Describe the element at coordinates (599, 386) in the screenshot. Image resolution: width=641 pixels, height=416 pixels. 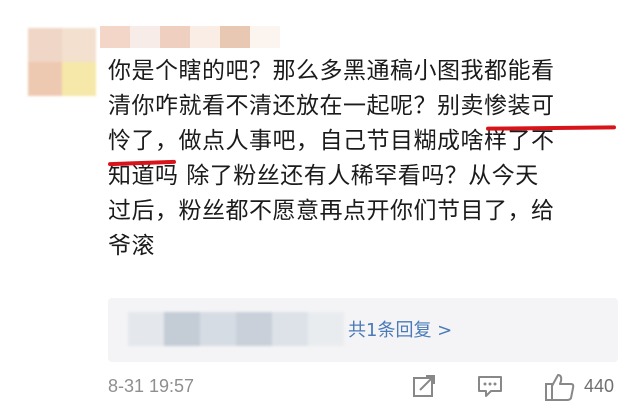
I see `like-count: 440` at that location.